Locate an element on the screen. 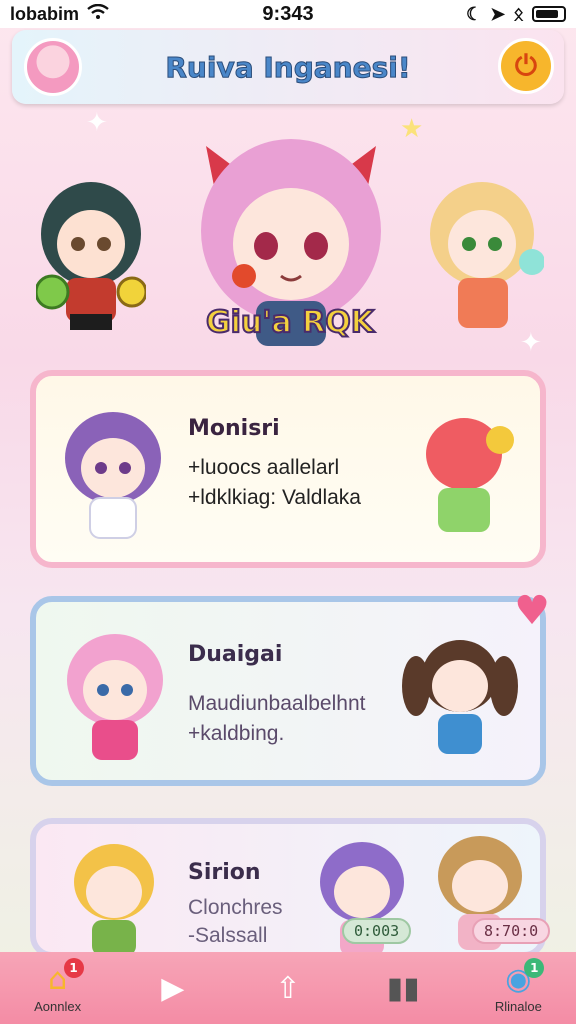  card-character-yellow is located at coordinates (114, 898).